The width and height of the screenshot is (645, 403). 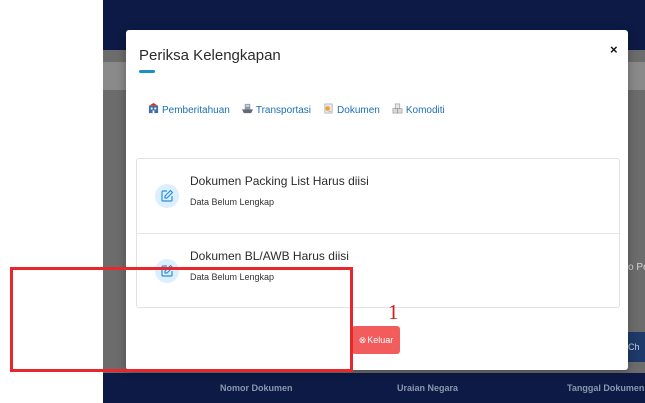 I want to click on item-status: Data Belum Lengkap, so click(x=232, y=202).